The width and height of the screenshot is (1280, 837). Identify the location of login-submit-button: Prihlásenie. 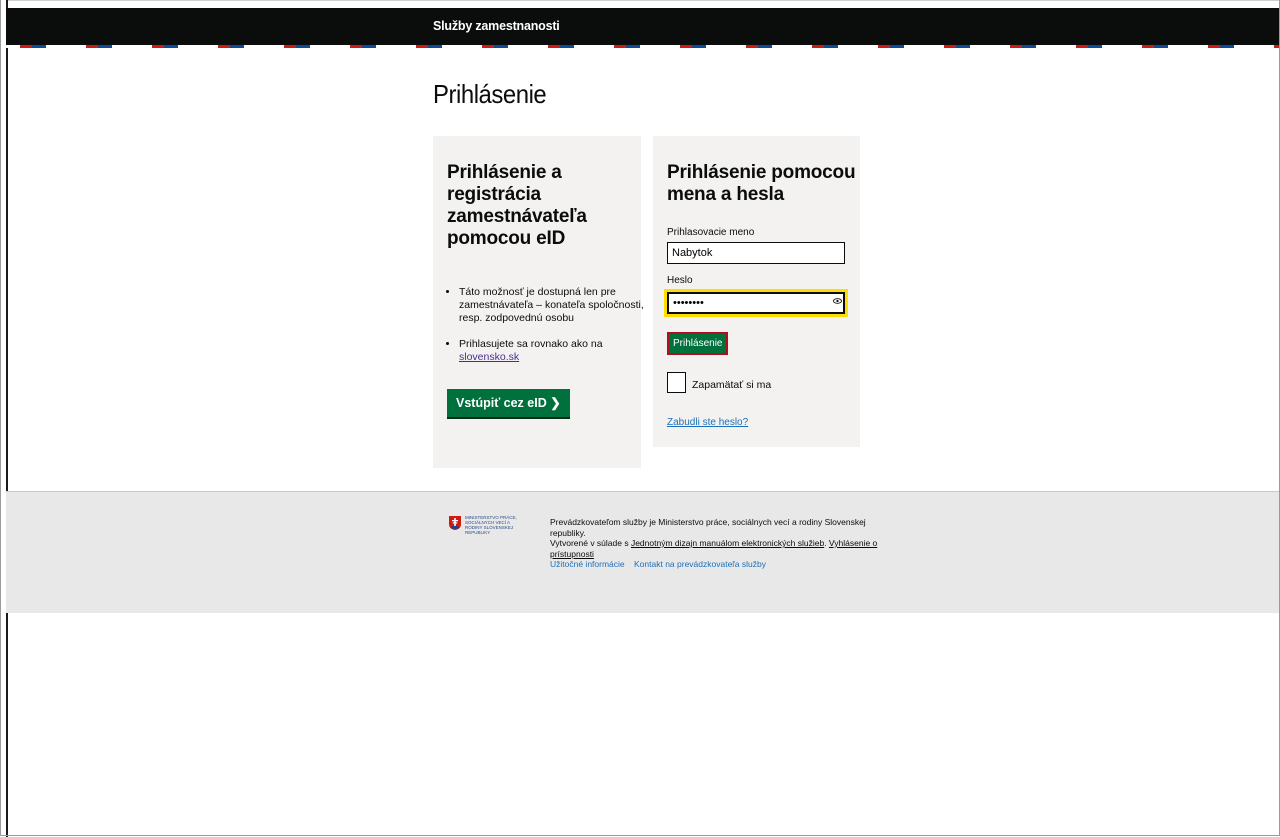
(698, 343).